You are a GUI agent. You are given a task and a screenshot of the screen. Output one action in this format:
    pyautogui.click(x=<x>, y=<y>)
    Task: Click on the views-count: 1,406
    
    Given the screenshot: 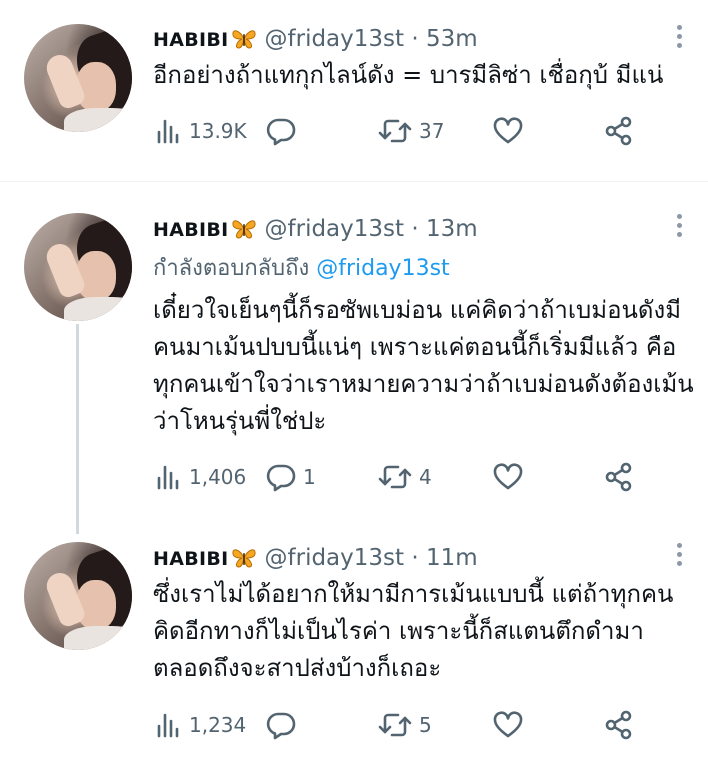 What is the action you would take?
    pyautogui.click(x=218, y=477)
    